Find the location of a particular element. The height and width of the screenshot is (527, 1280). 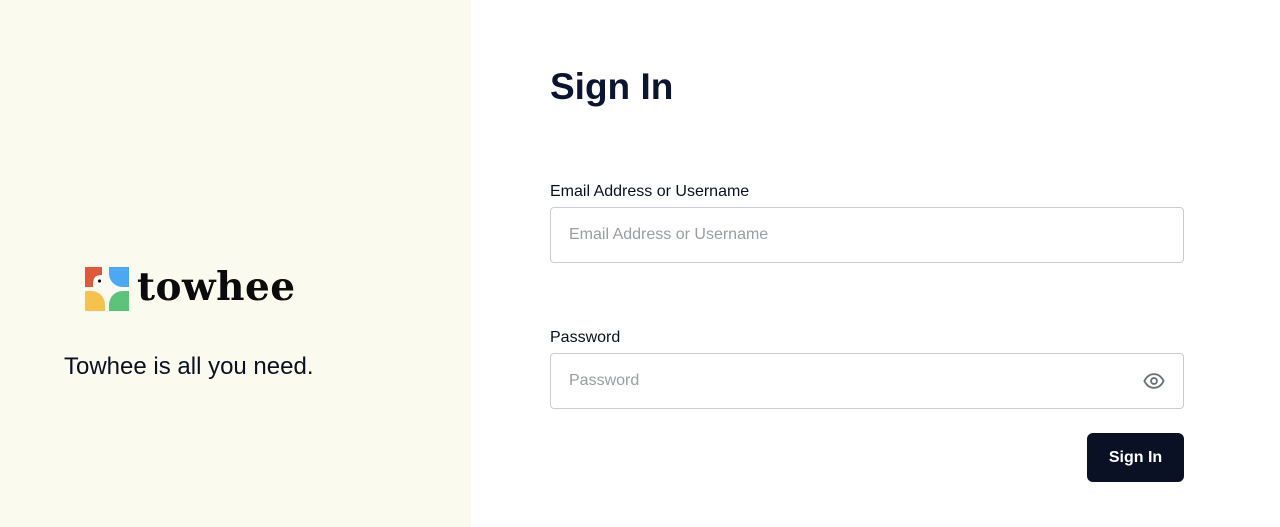

towhee-logo-icon is located at coordinates (107, 289).